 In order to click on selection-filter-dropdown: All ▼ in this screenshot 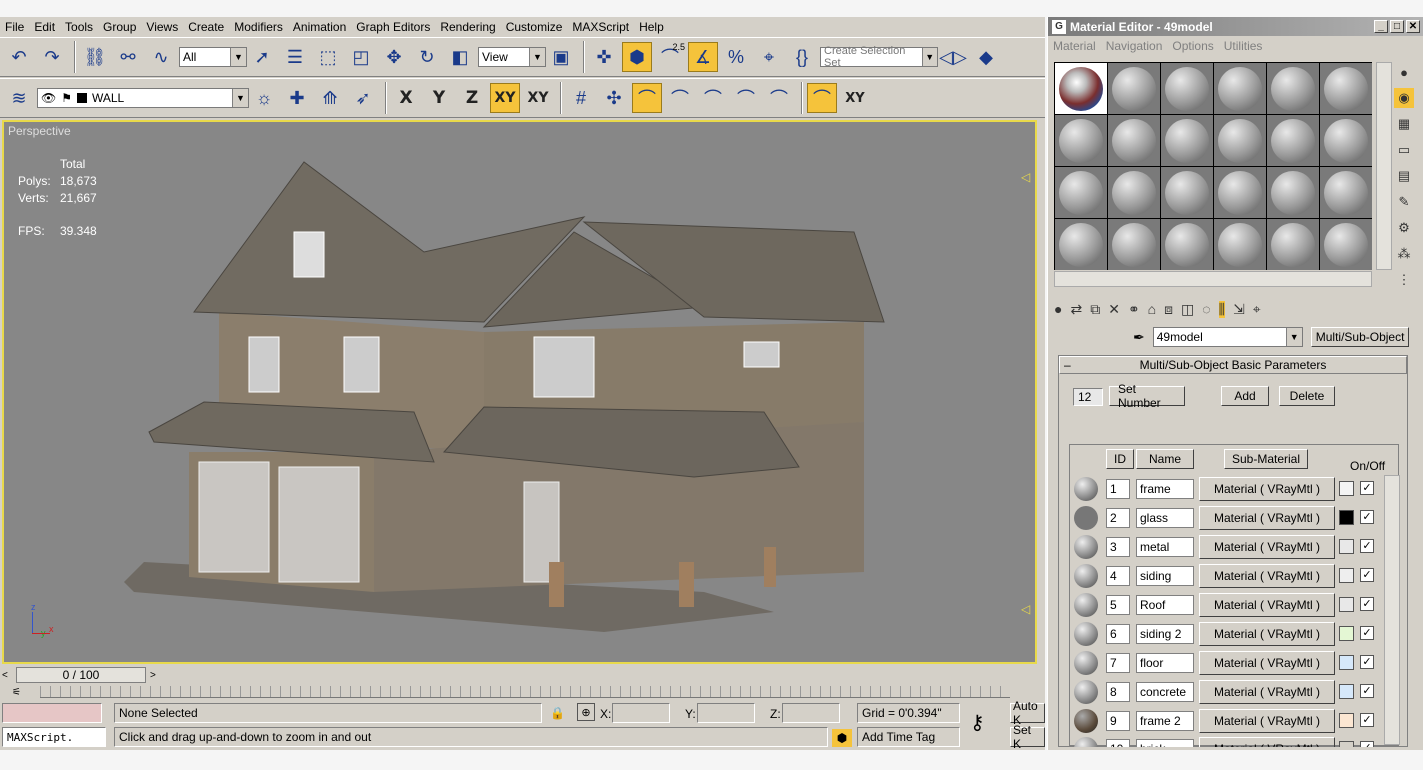, I will do `click(213, 57)`.